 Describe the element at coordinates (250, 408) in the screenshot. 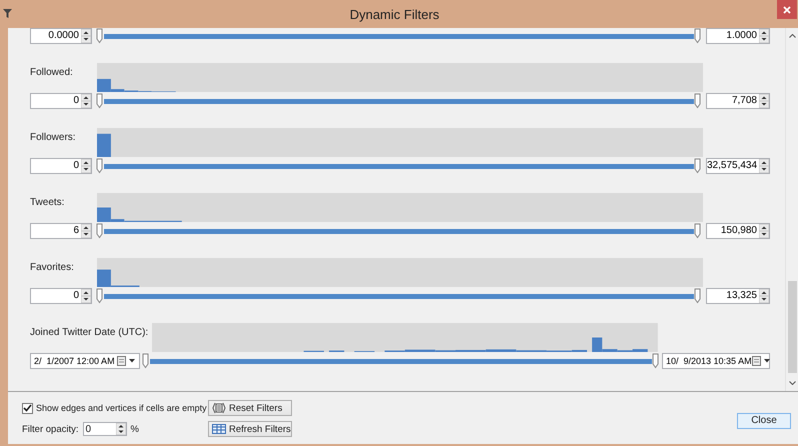

I see `filter-button: Reset Filters` at that location.